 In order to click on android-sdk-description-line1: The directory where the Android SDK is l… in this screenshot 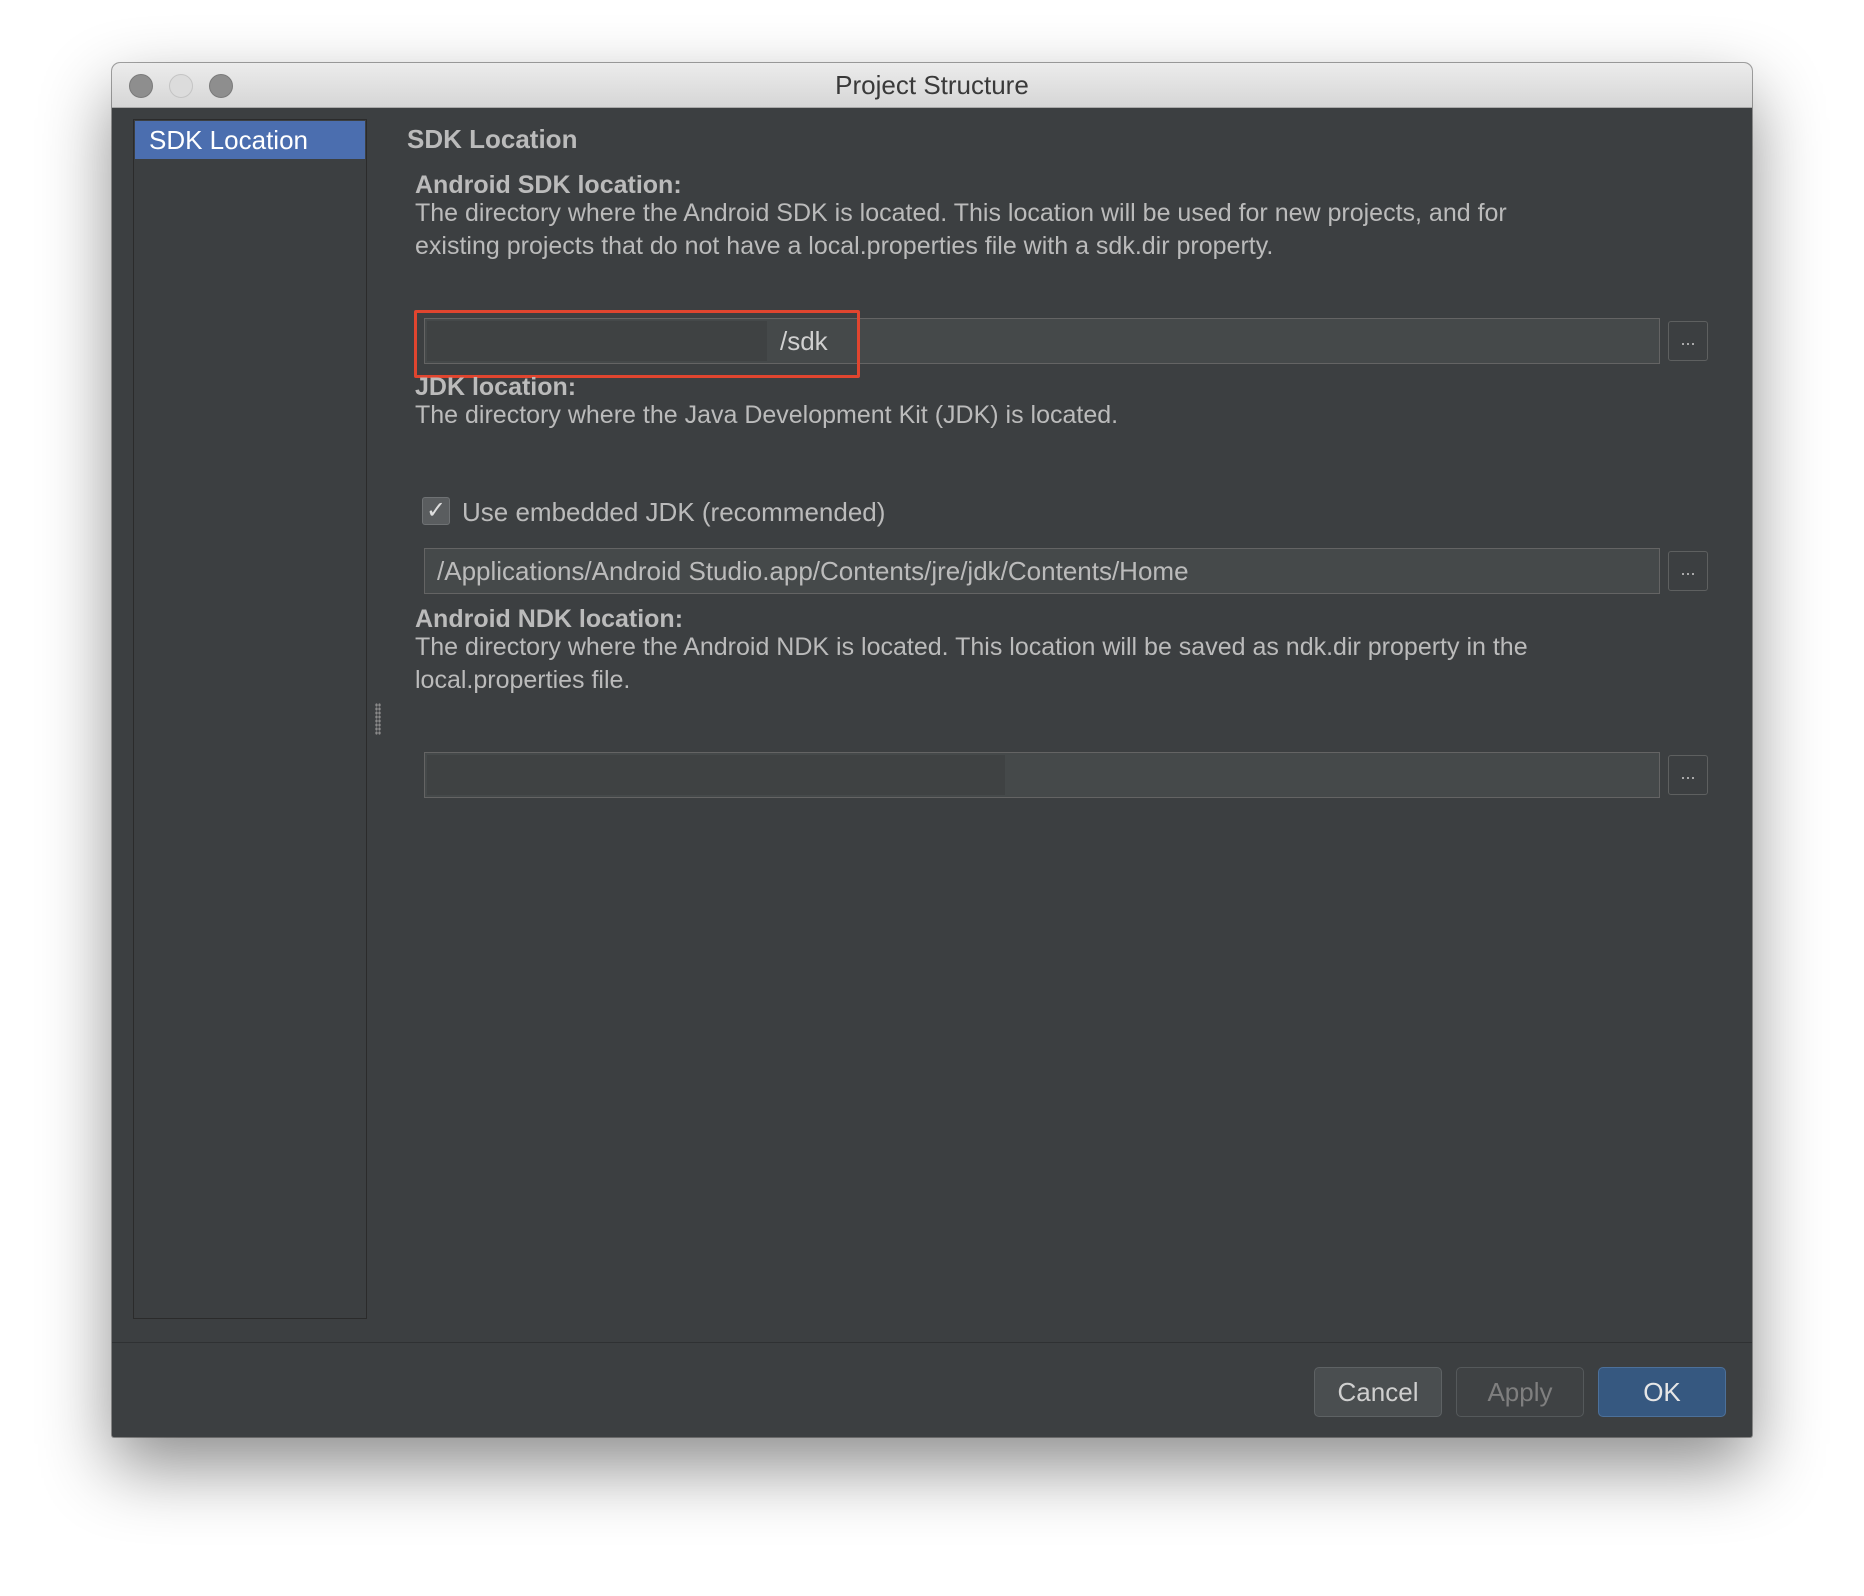, I will do `click(961, 213)`.